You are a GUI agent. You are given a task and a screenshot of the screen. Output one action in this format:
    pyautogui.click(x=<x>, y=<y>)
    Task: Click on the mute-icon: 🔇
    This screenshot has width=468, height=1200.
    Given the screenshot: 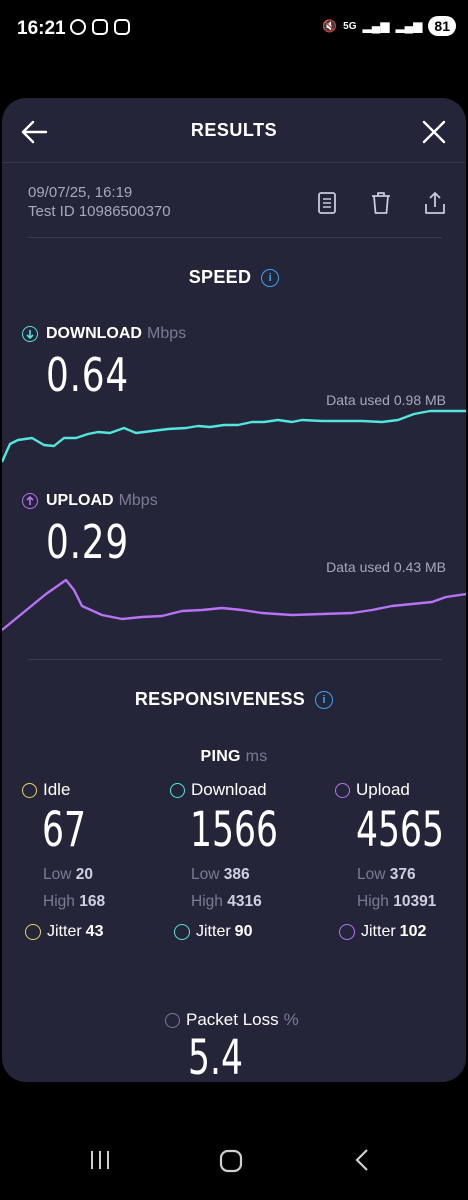 What is the action you would take?
    pyautogui.click(x=330, y=26)
    